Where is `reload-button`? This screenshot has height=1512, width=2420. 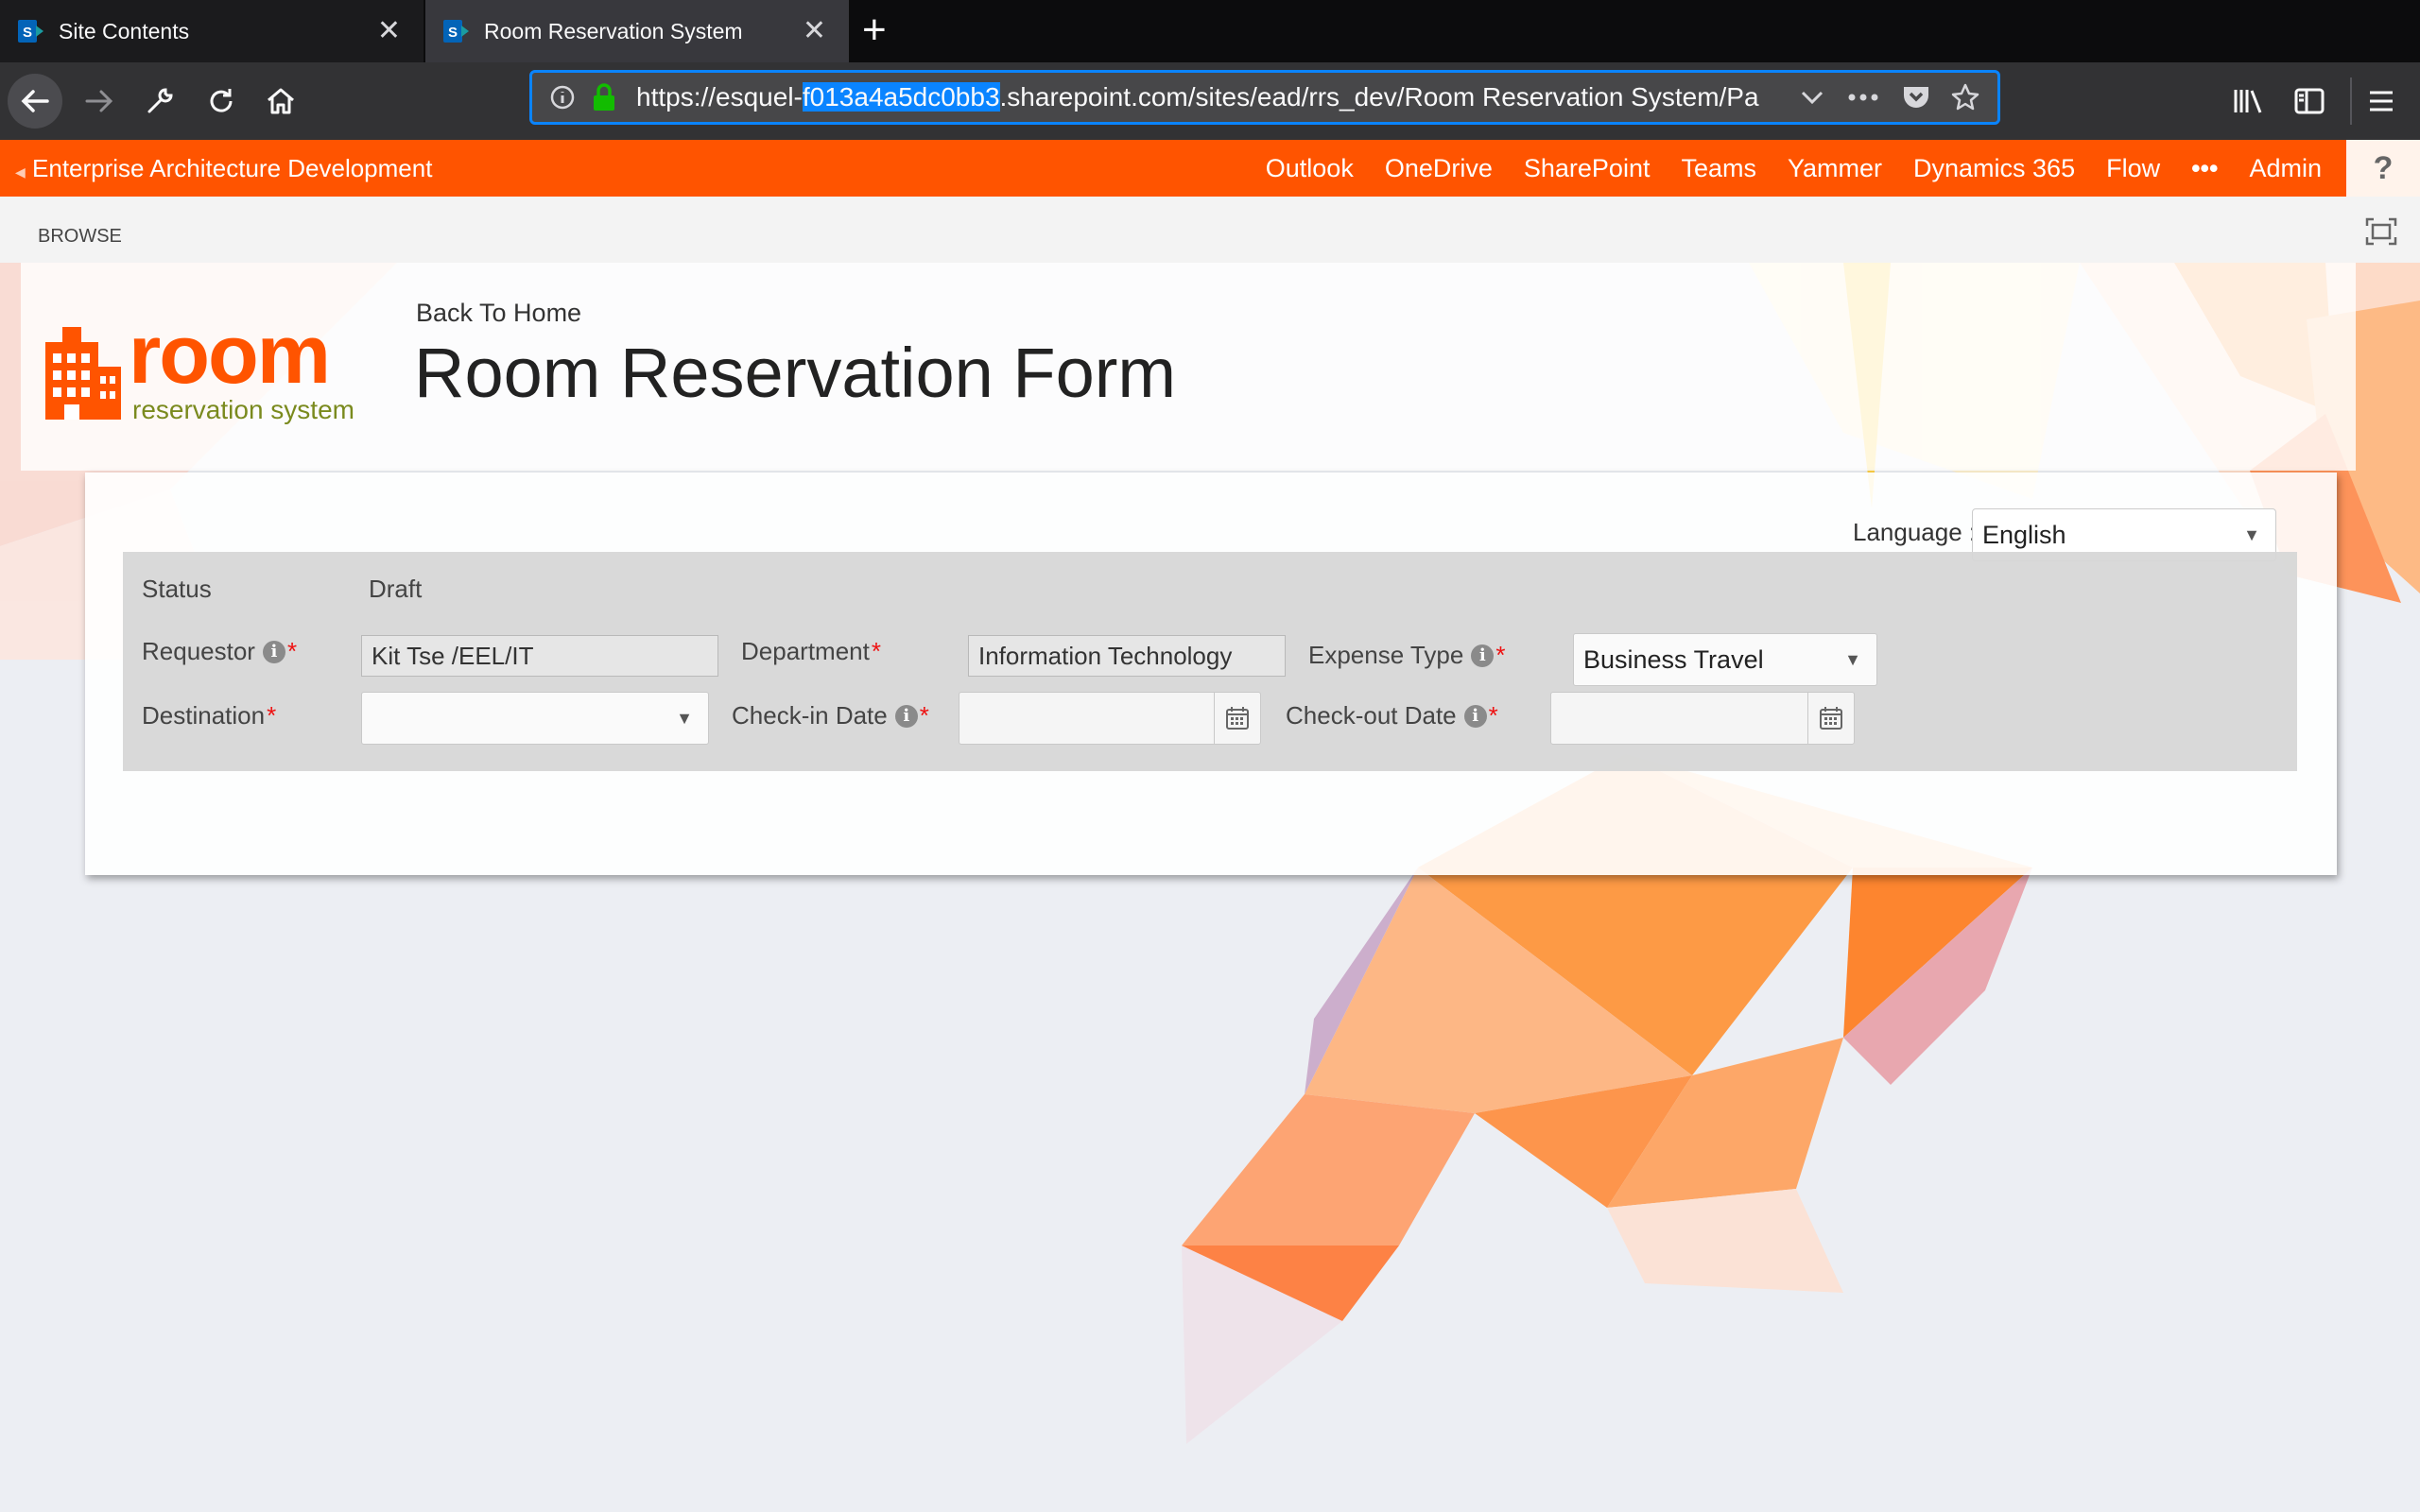 reload-button is located at coordinates (221, 101).